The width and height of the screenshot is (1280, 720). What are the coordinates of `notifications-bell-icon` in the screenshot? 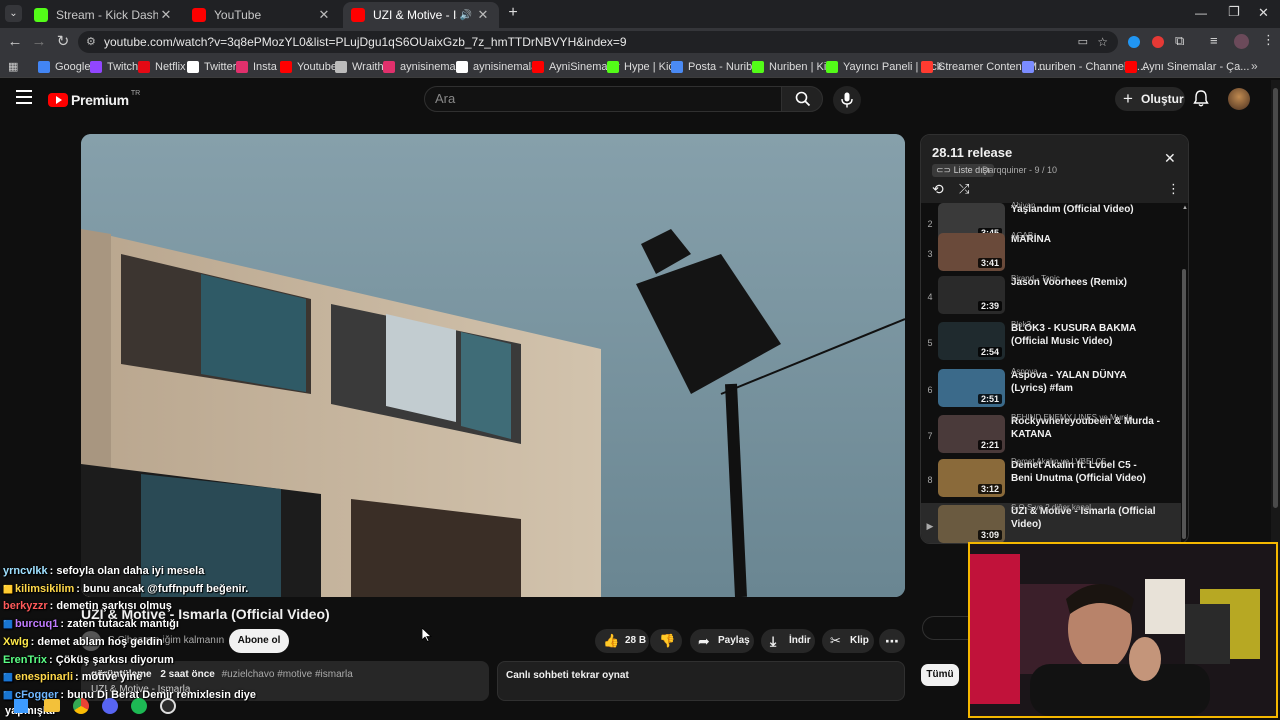 It's located at (1201, 98).